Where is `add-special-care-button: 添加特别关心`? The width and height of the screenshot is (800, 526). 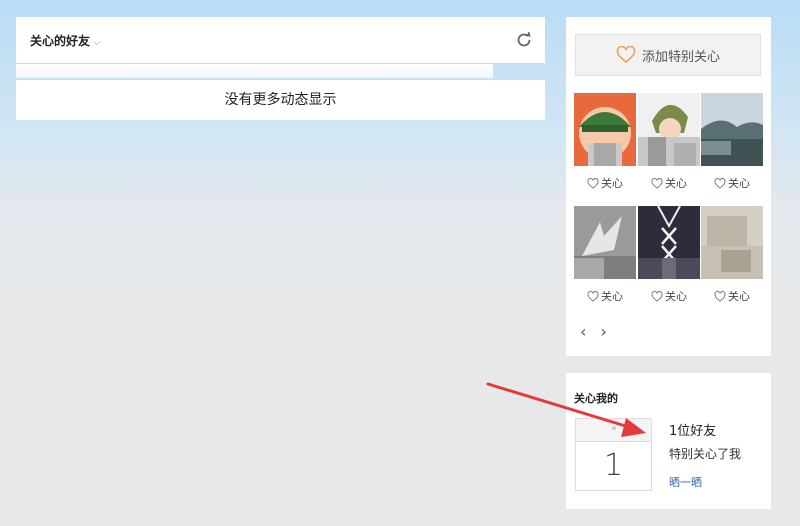
add-special-care-button: 添加特别关心 is located at coordinates (668, 55).